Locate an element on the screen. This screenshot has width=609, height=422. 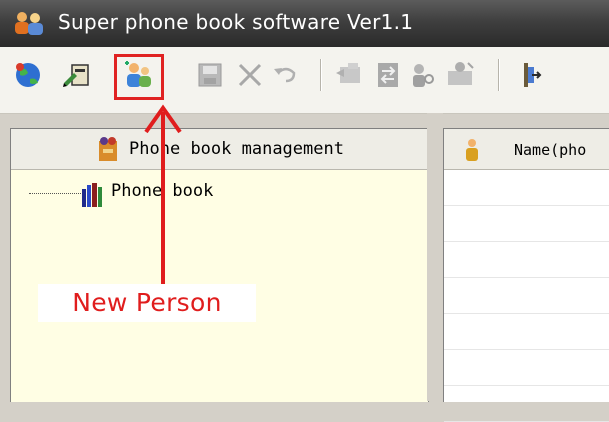
tree-panel-title: Phone book management is located at coordinates (236, 149).